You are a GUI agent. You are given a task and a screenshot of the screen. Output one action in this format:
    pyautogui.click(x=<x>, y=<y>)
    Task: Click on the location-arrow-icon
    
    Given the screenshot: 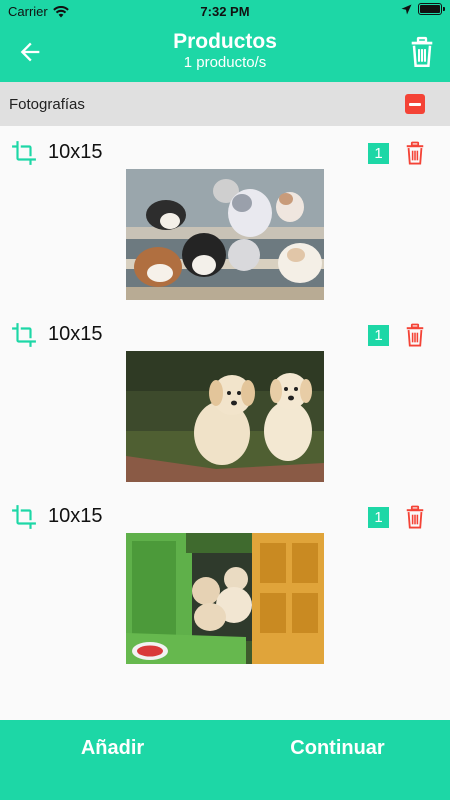 What is the action you would take?
    pyautogui.click(x=406, y=9)
    